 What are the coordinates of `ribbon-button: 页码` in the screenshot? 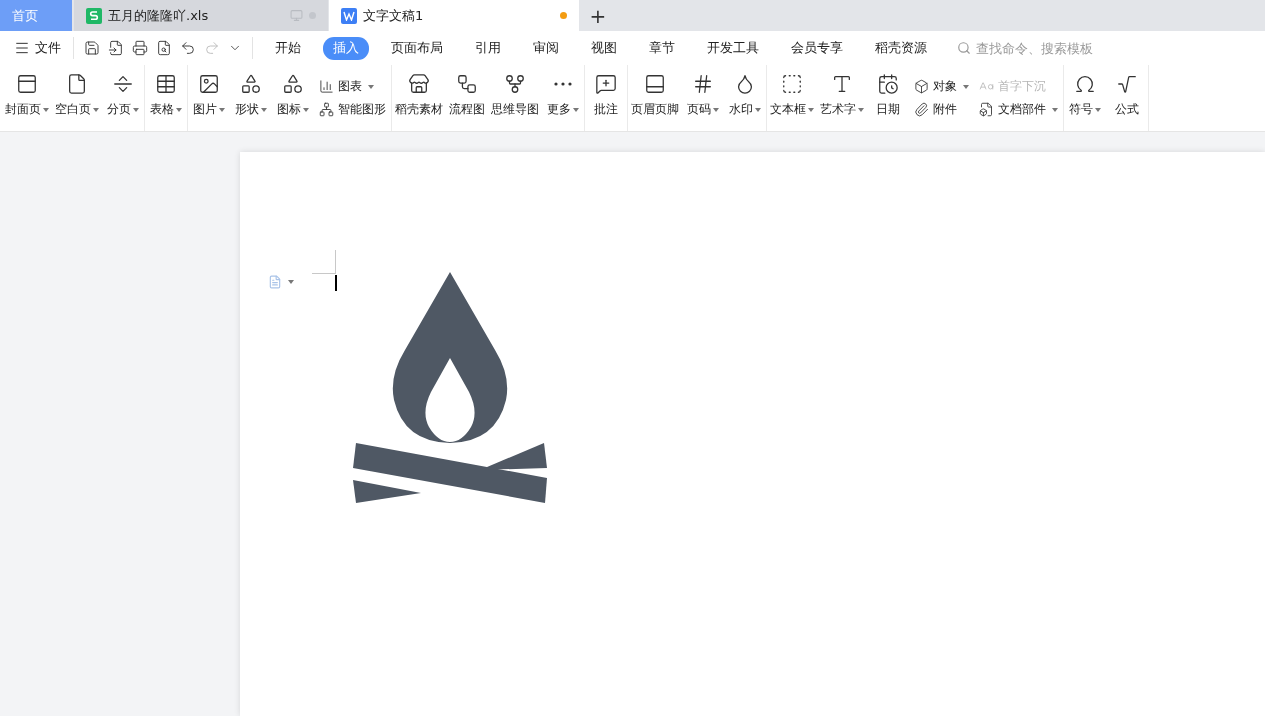 It's located at (703, 98).